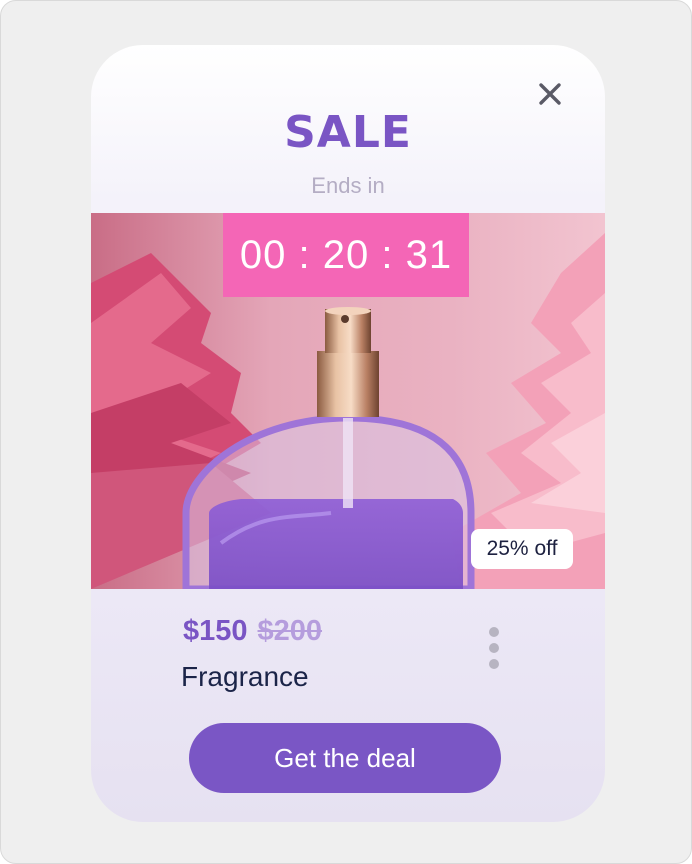 The width and height of the screenshot is (692, 864). Describe the element at coordinates (345, 758) in the screenshot. I see `get-deal-button: Get the deal` at that location.